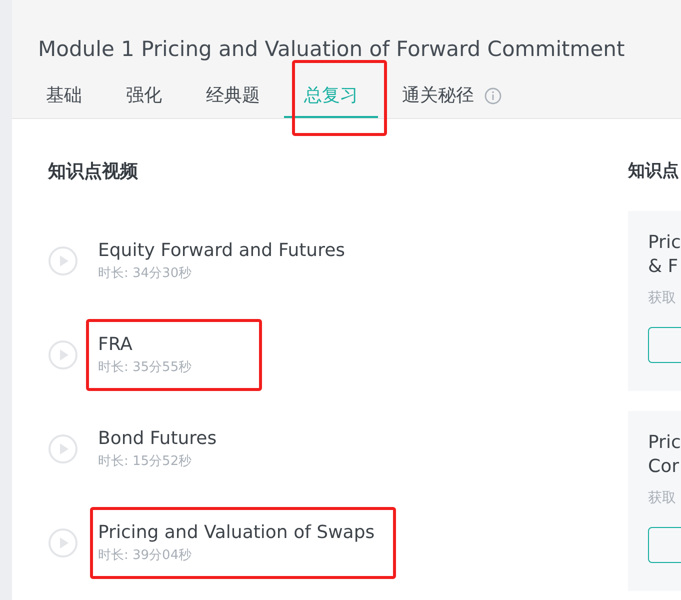  What do you see at coordinates (236, 533) in the screenshot?
I see `video-title: Pricing and Valuation of Swaps` at bounding box center [236, 533].